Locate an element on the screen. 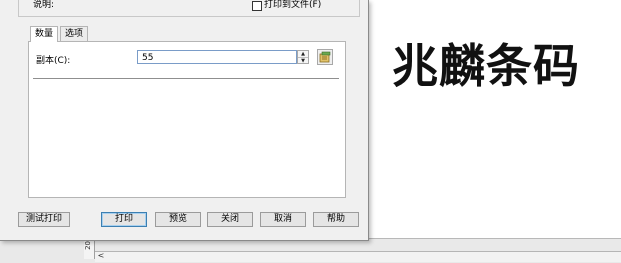 This screenshot has height=263, width=621. properties-icon is located at coordinates (325, 57).